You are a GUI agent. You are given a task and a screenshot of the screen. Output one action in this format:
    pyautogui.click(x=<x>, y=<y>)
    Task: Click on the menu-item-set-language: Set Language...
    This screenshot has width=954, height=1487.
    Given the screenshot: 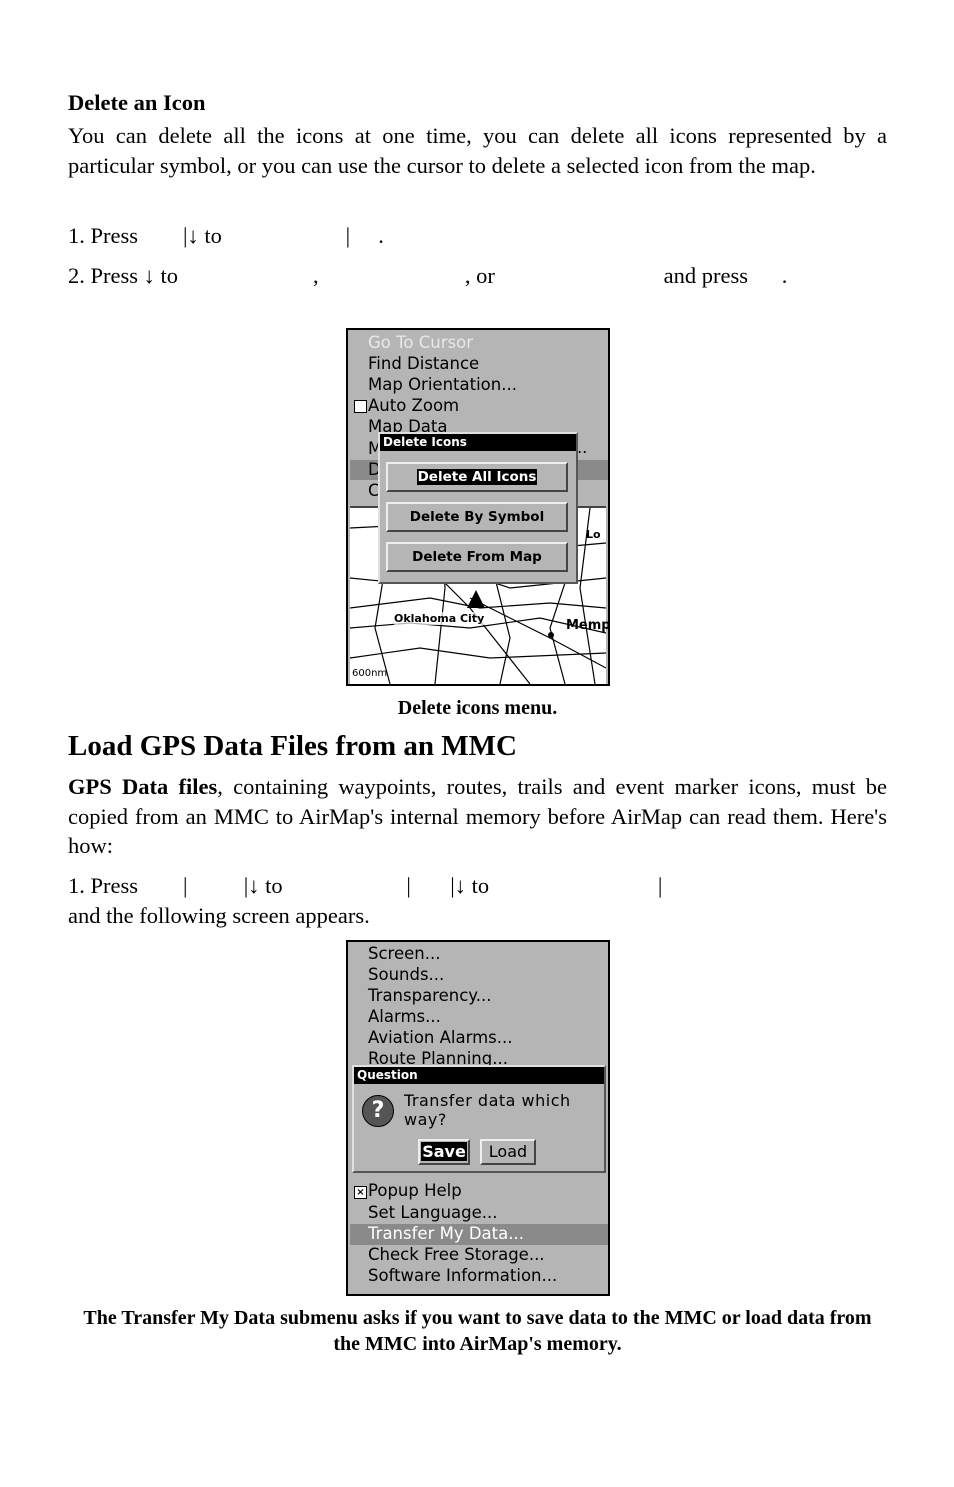 What is the action you would take?
    pyautogui.click(x=433, y=1212)
    